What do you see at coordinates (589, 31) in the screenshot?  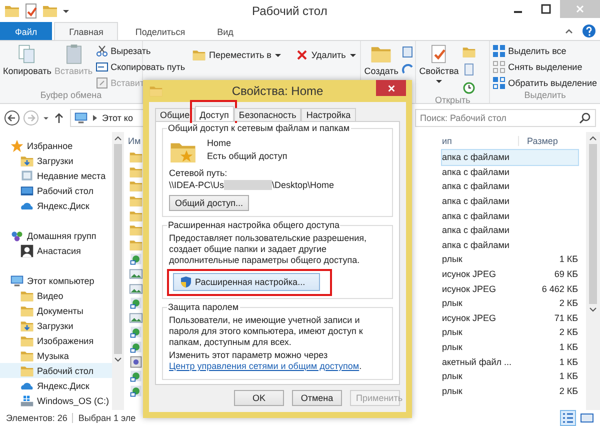 I see `help-icon` at bounding box center [589, 31].